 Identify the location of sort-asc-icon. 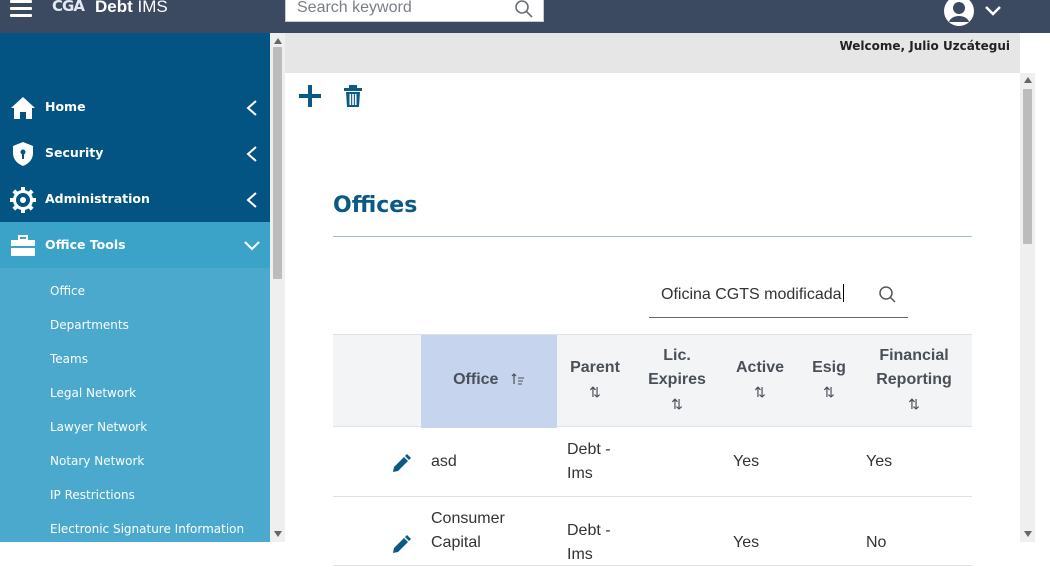
(518, 379).